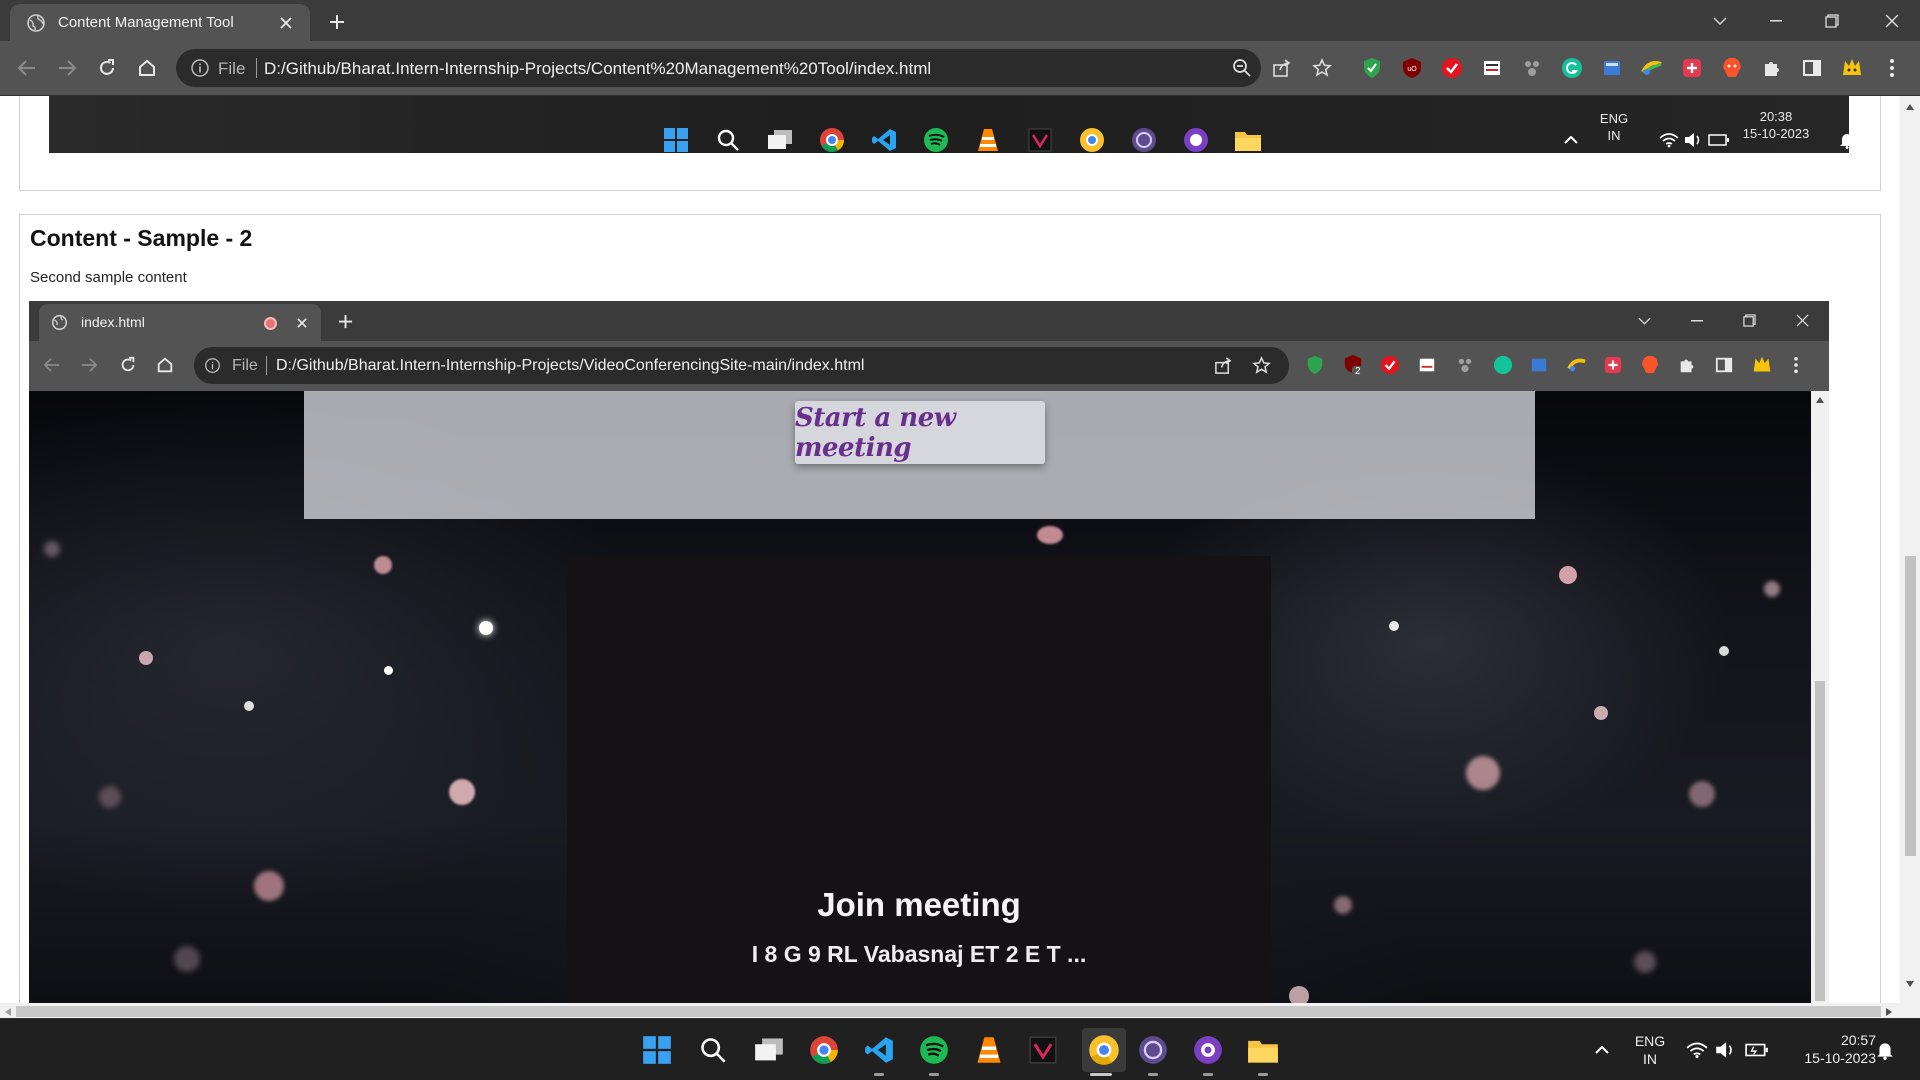 This screenshot has width=1920, height=1080. What do you see at coordinates (1315, 365) in the screenshot?
I see `inner-shield-extension-icon` at bounding box center [1315, 365].